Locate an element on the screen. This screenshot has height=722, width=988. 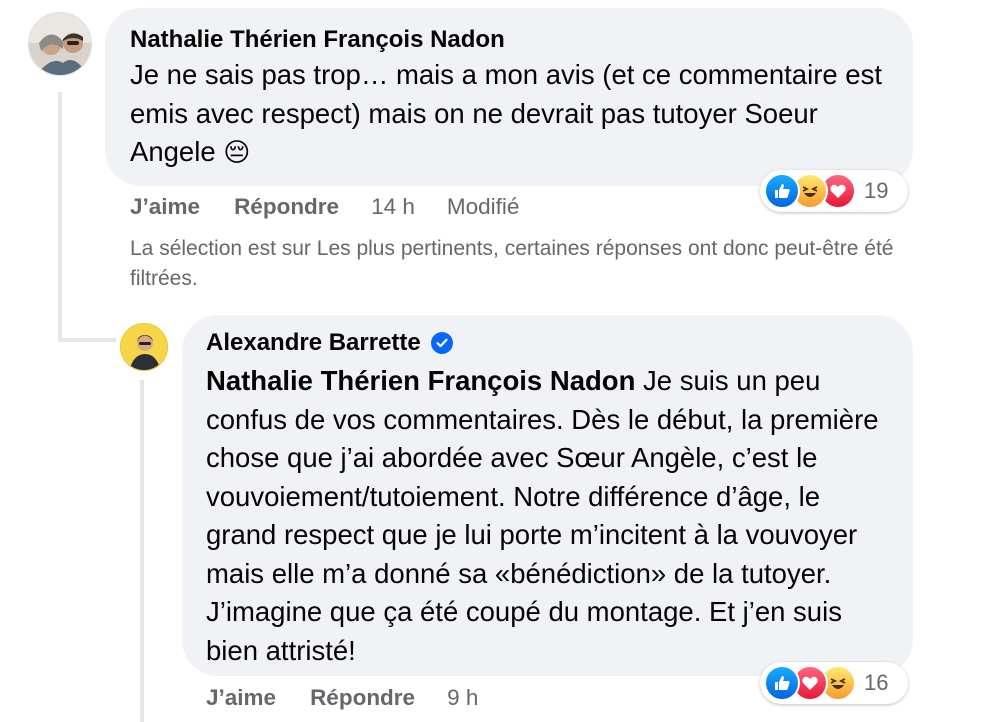
thread-line-vertical is located at coordinates (60, 217).